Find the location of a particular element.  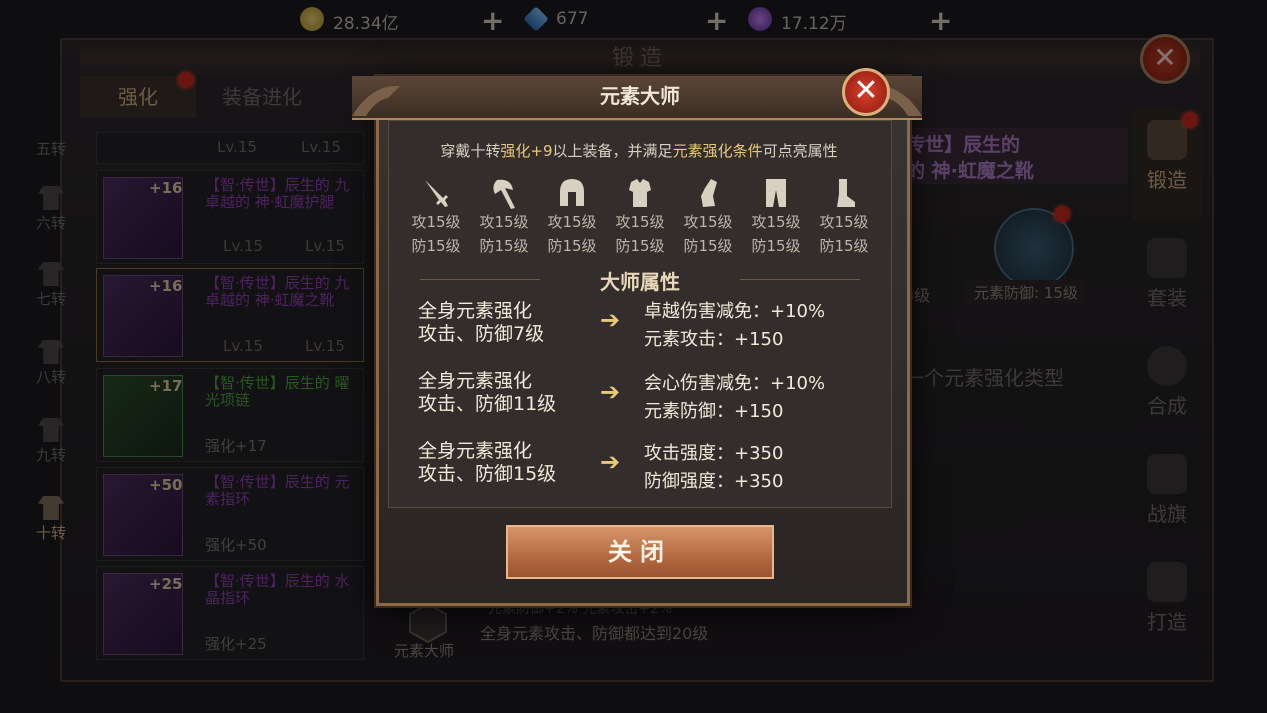

master-attributes-title: 大师属性 is located at coordinates (640, 282).